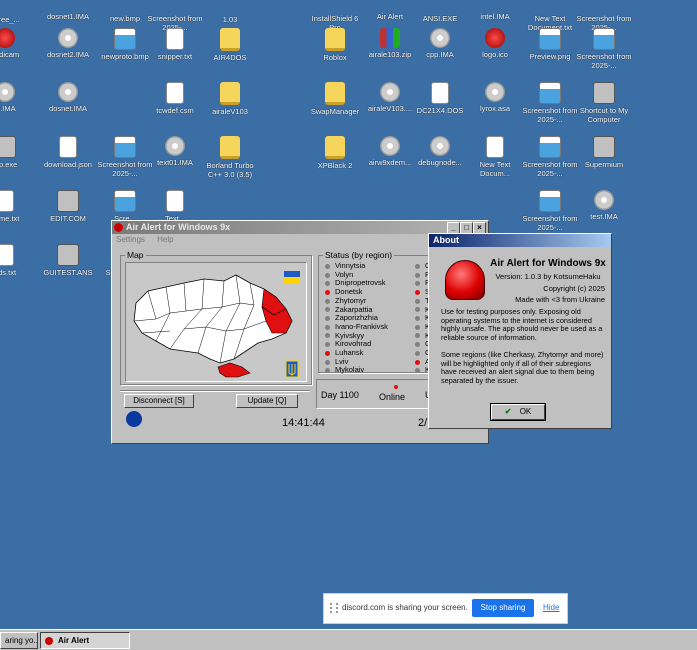  What do you see at coordinates (17, 206) in the screenshot?
I see `desktop-icon: adme.txt` at bounding box center [17, 206].